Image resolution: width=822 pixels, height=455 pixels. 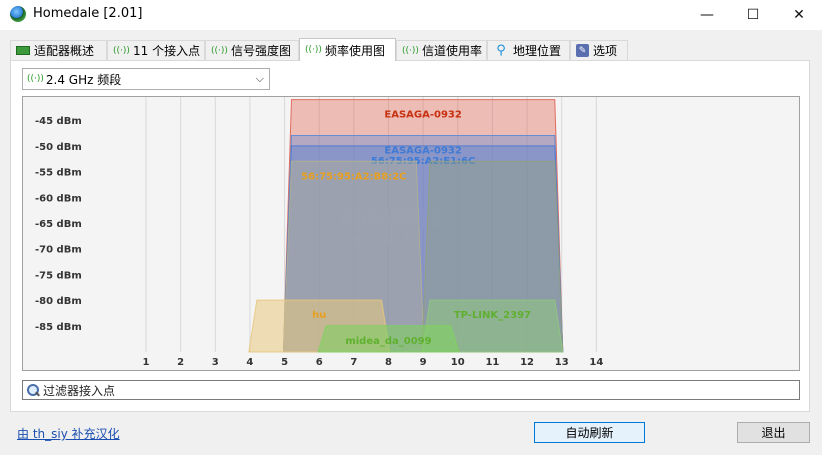 I want to click on y-tick-label: -65 dBm, so click(x=58, y=224).